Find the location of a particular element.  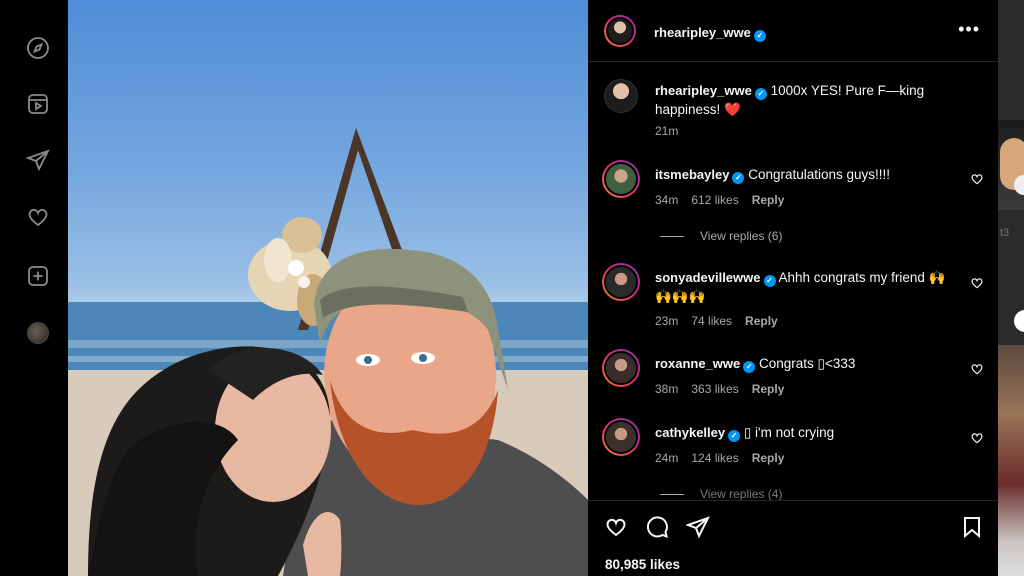

view-replies-label: View replies (4) is located at coordinates (741, 494).